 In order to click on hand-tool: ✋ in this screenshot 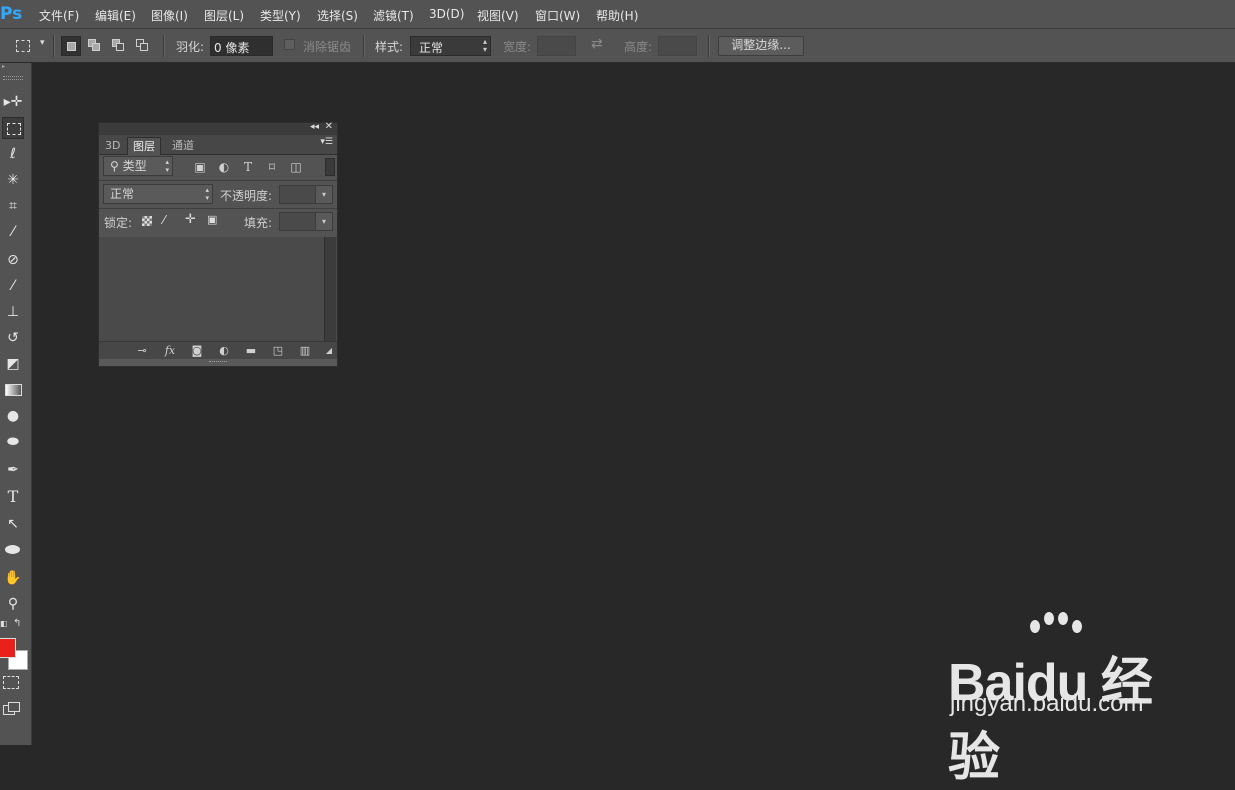, I will do `click(13, 578)`.